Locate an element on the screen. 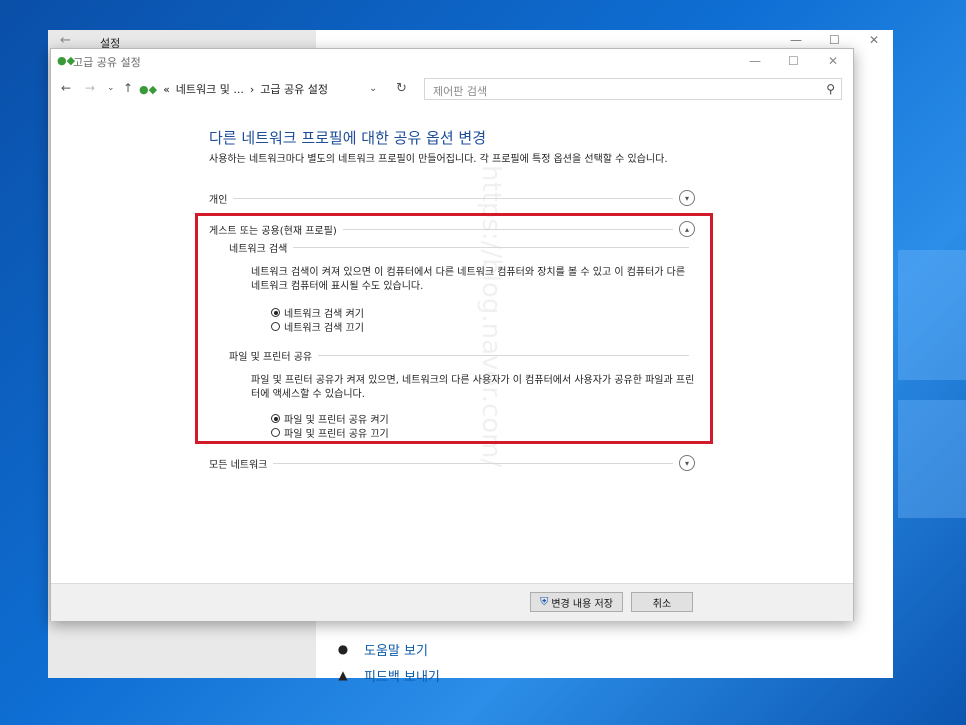 The image size is (966, 725). section-all-networks: 모든 네트워크 ▾ is located at coordinates (452, 463).